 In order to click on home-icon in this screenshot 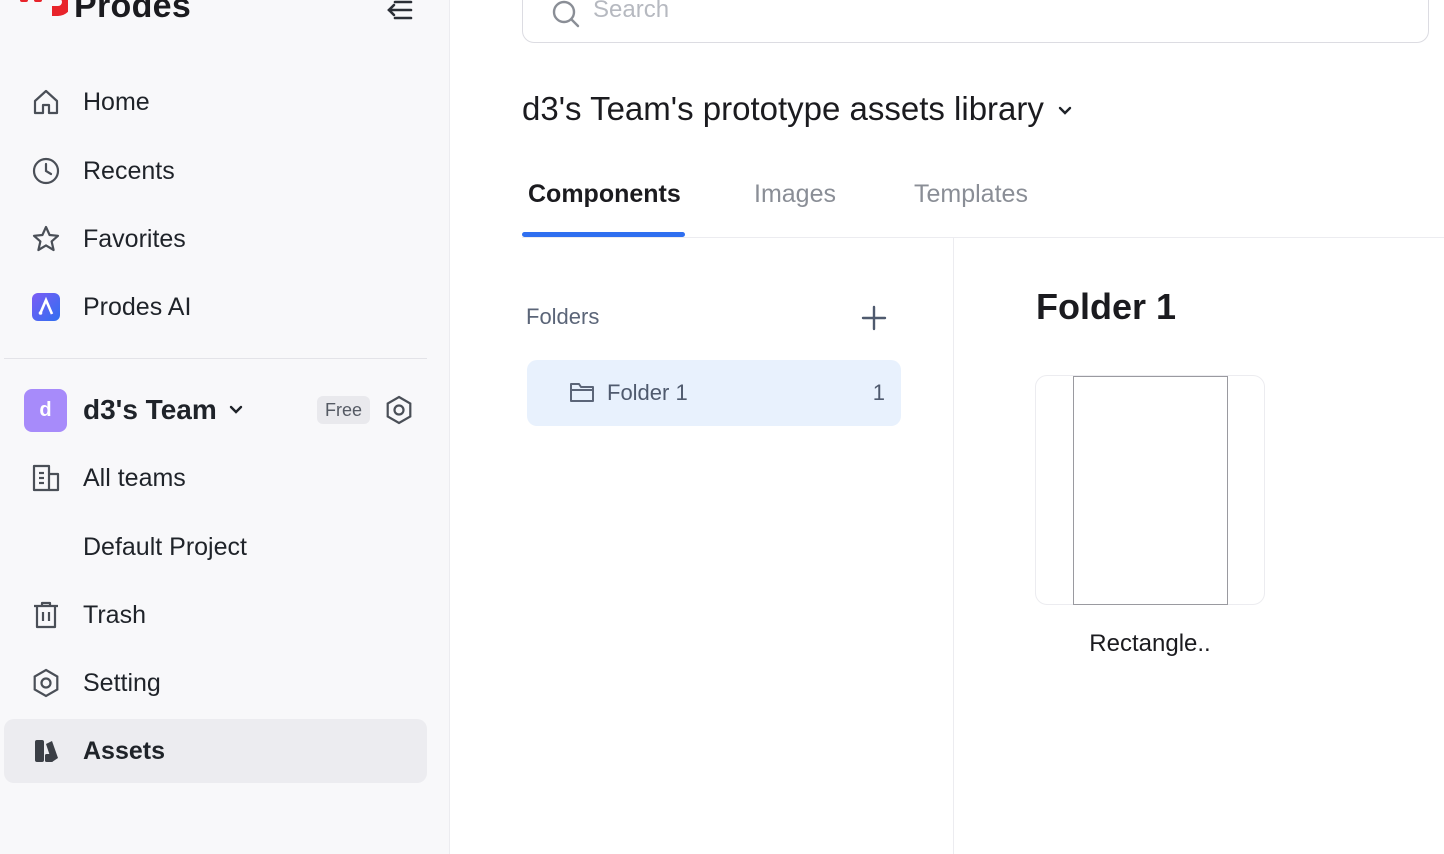, I will do `click(46, 102)`.